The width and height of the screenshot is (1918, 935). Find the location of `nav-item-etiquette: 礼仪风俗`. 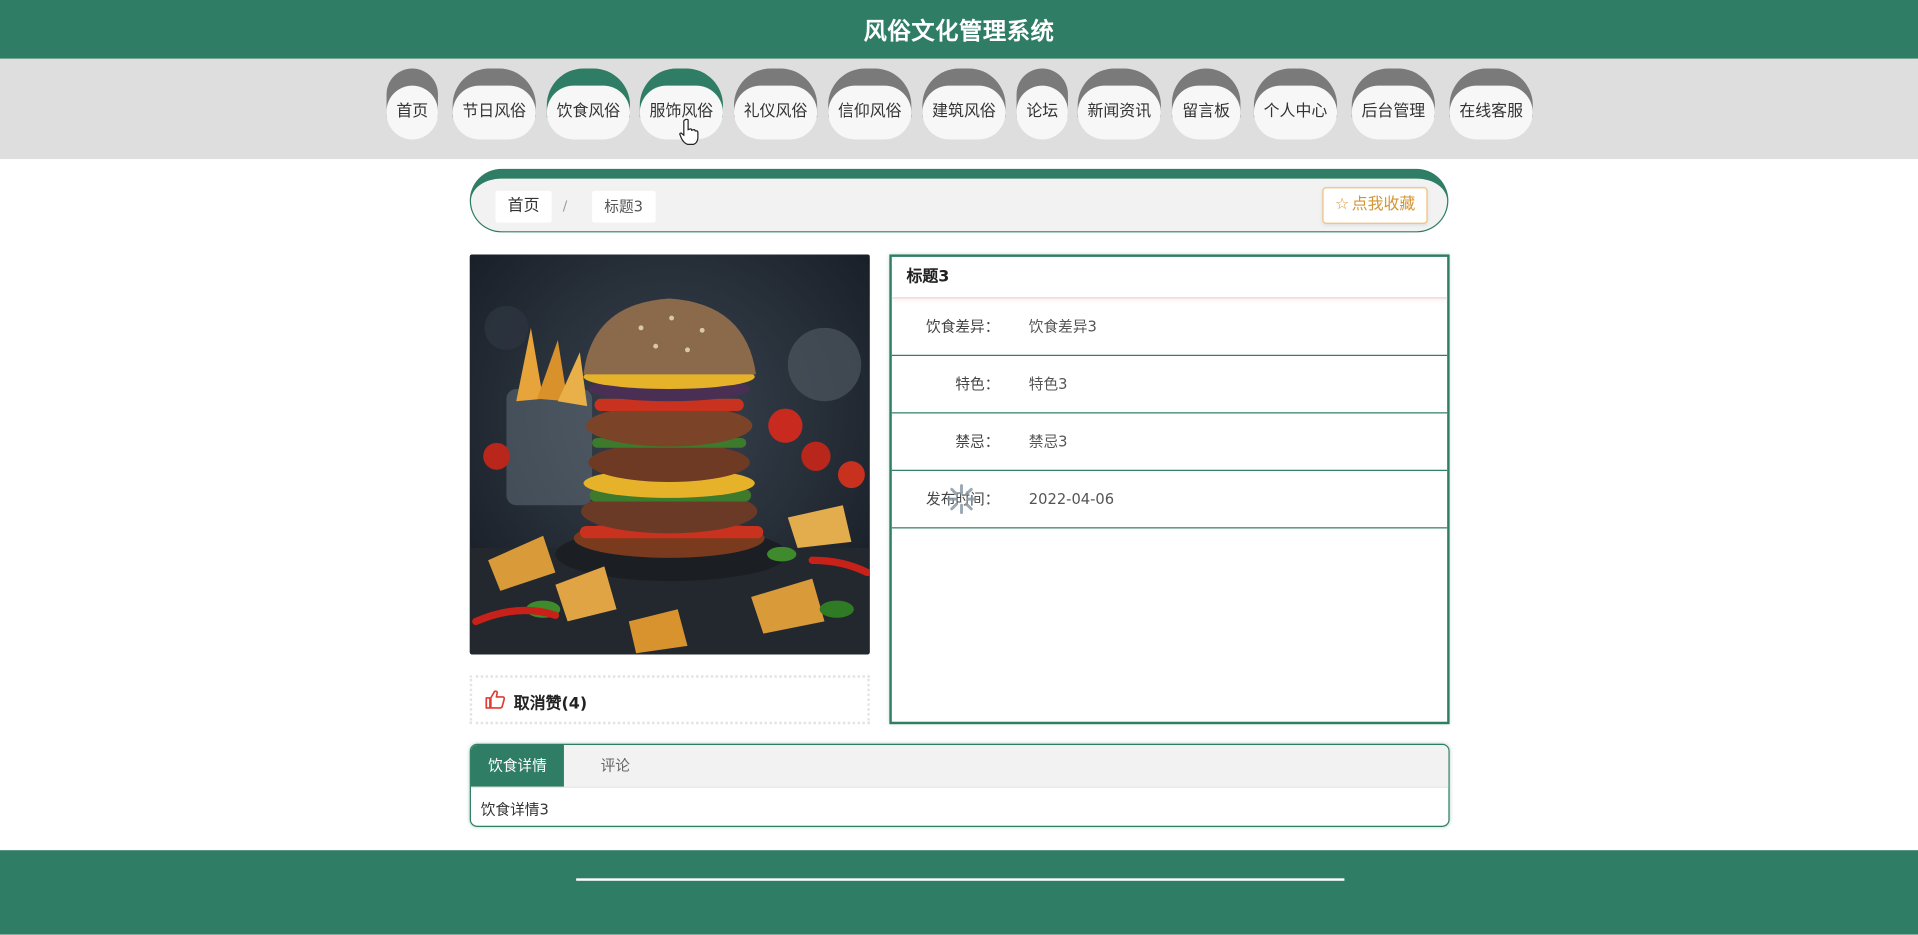

nav-item-etiquette: 礼仪风俗 is located at coordinates (775, 104).